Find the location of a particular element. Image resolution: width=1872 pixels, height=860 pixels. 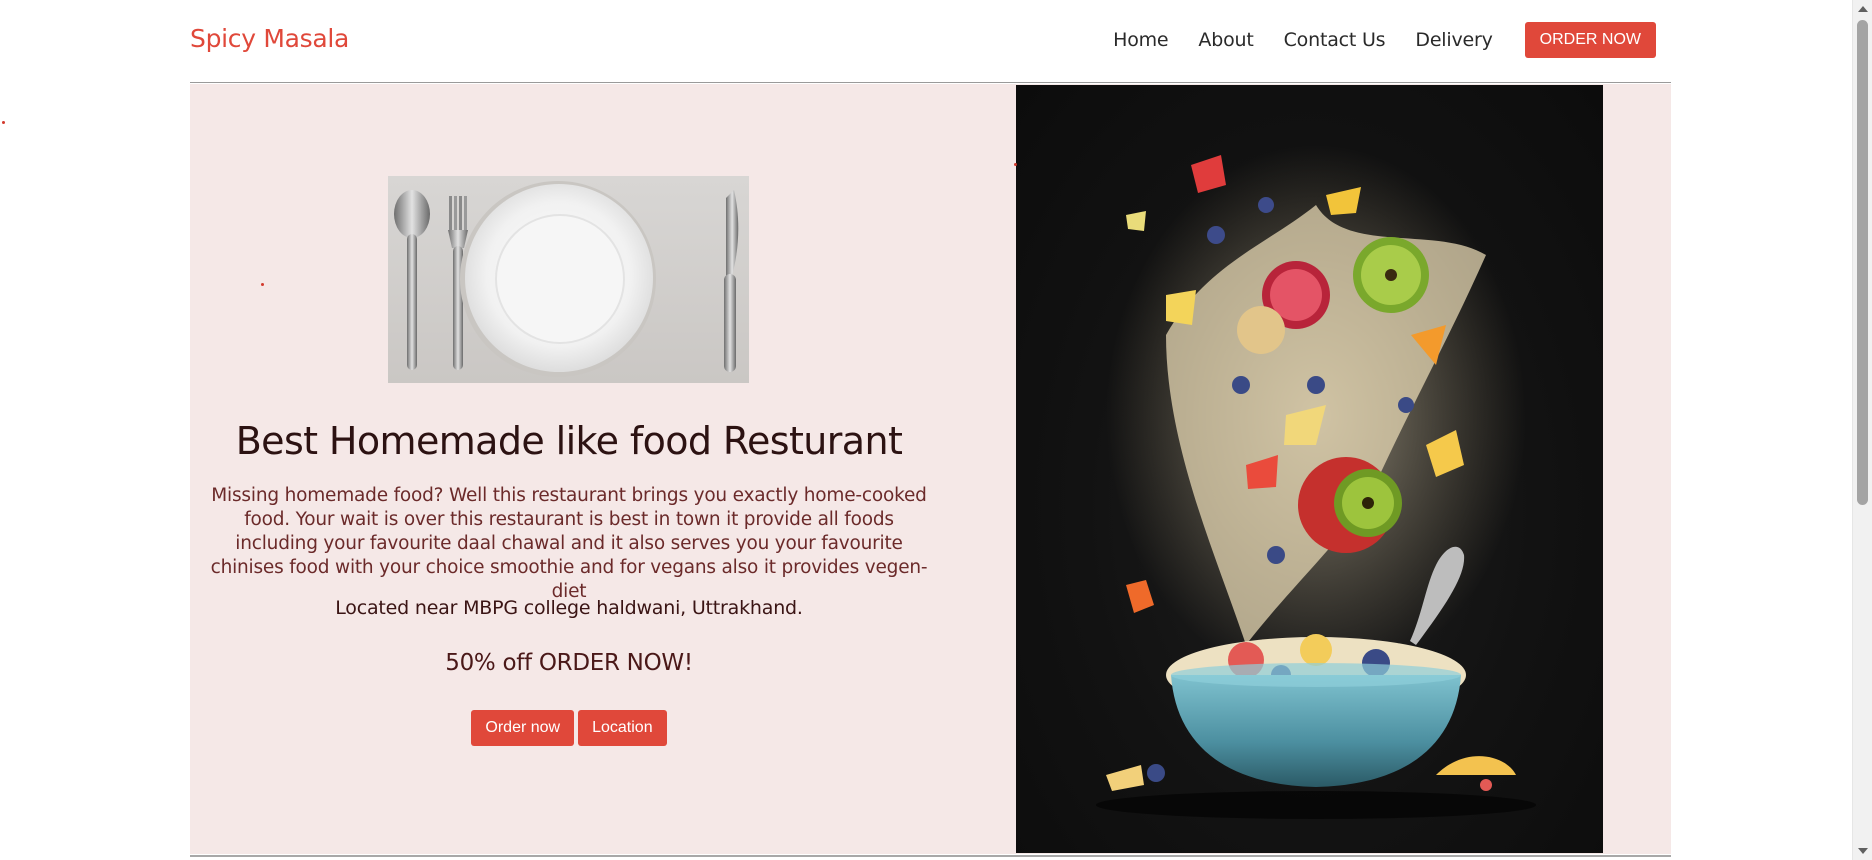

hero-offer: 50% off ORDER NOW! is located at coordinates (569, 663).